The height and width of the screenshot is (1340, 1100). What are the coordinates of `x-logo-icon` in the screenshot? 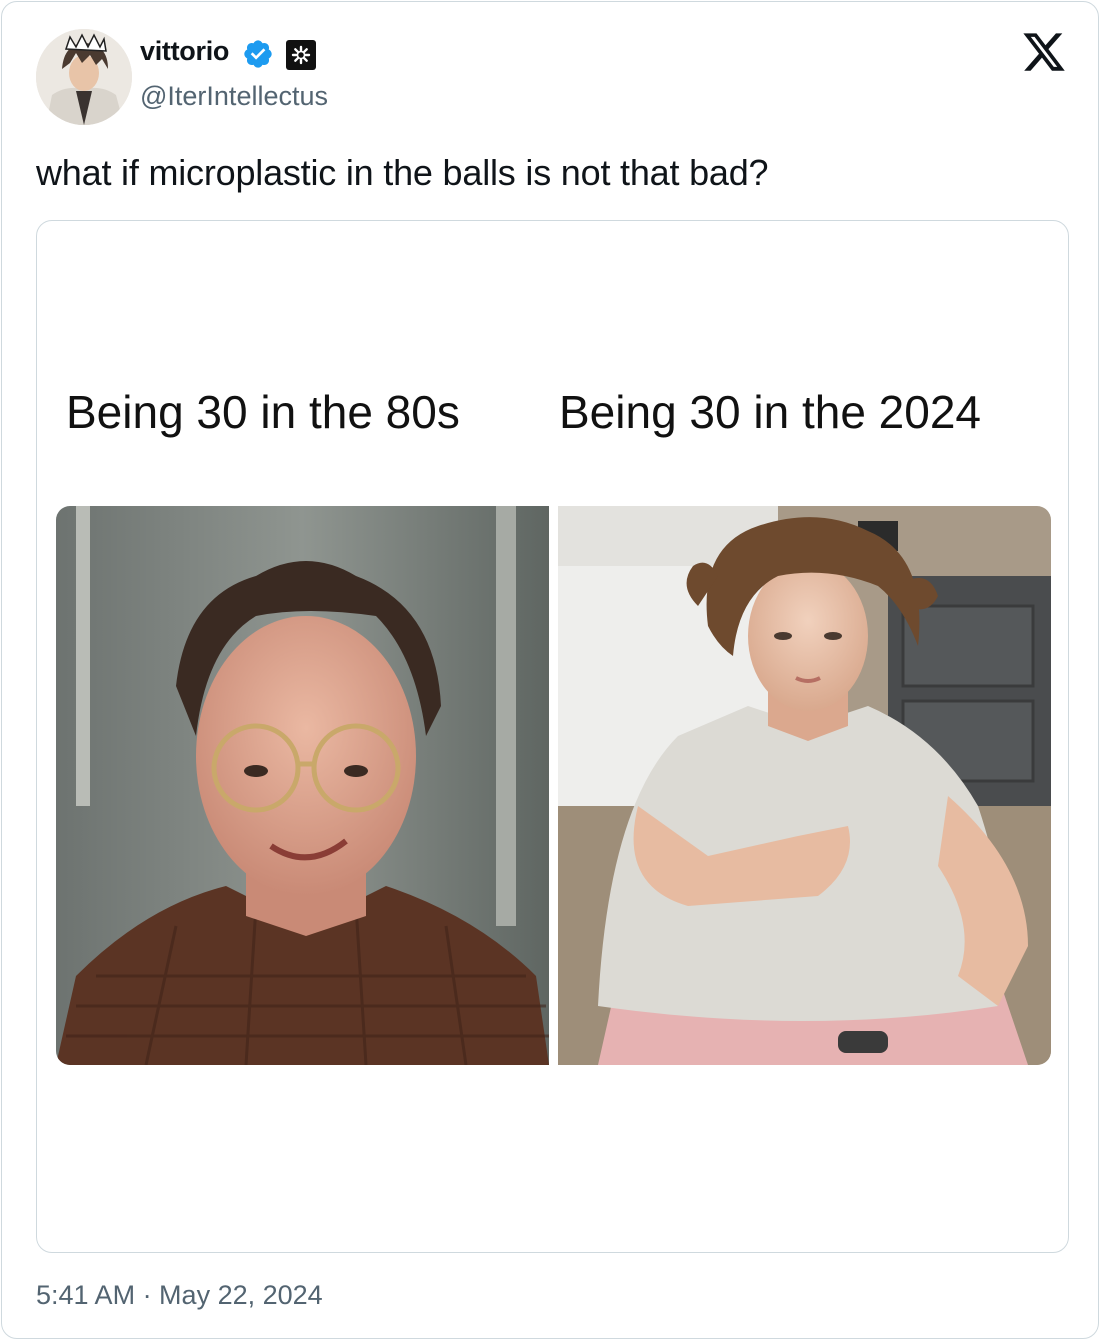 It's located at (1044, 52).